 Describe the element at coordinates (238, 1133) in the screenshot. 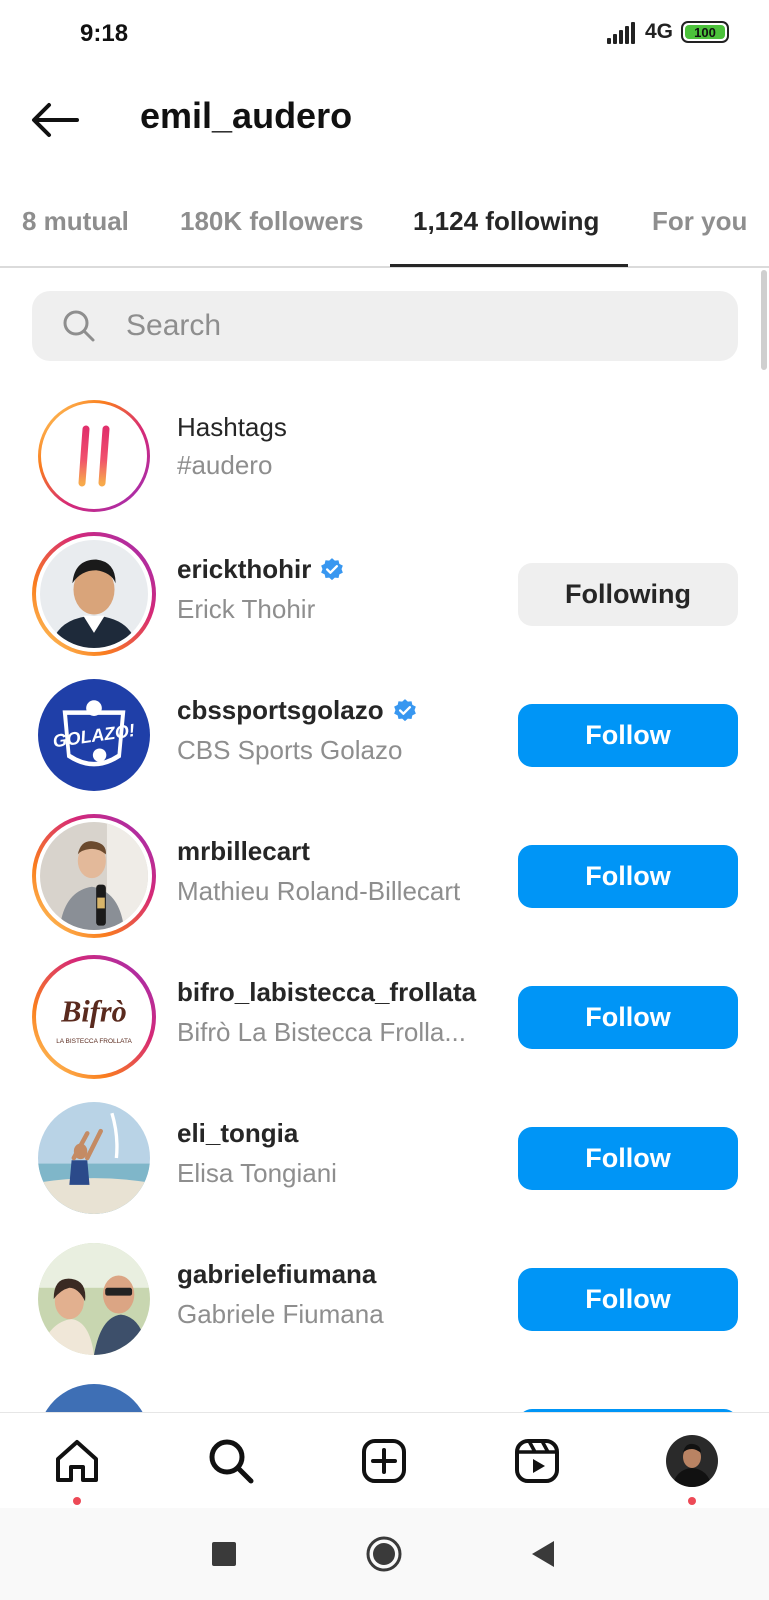

I see `username: eli_tongia` at that location.